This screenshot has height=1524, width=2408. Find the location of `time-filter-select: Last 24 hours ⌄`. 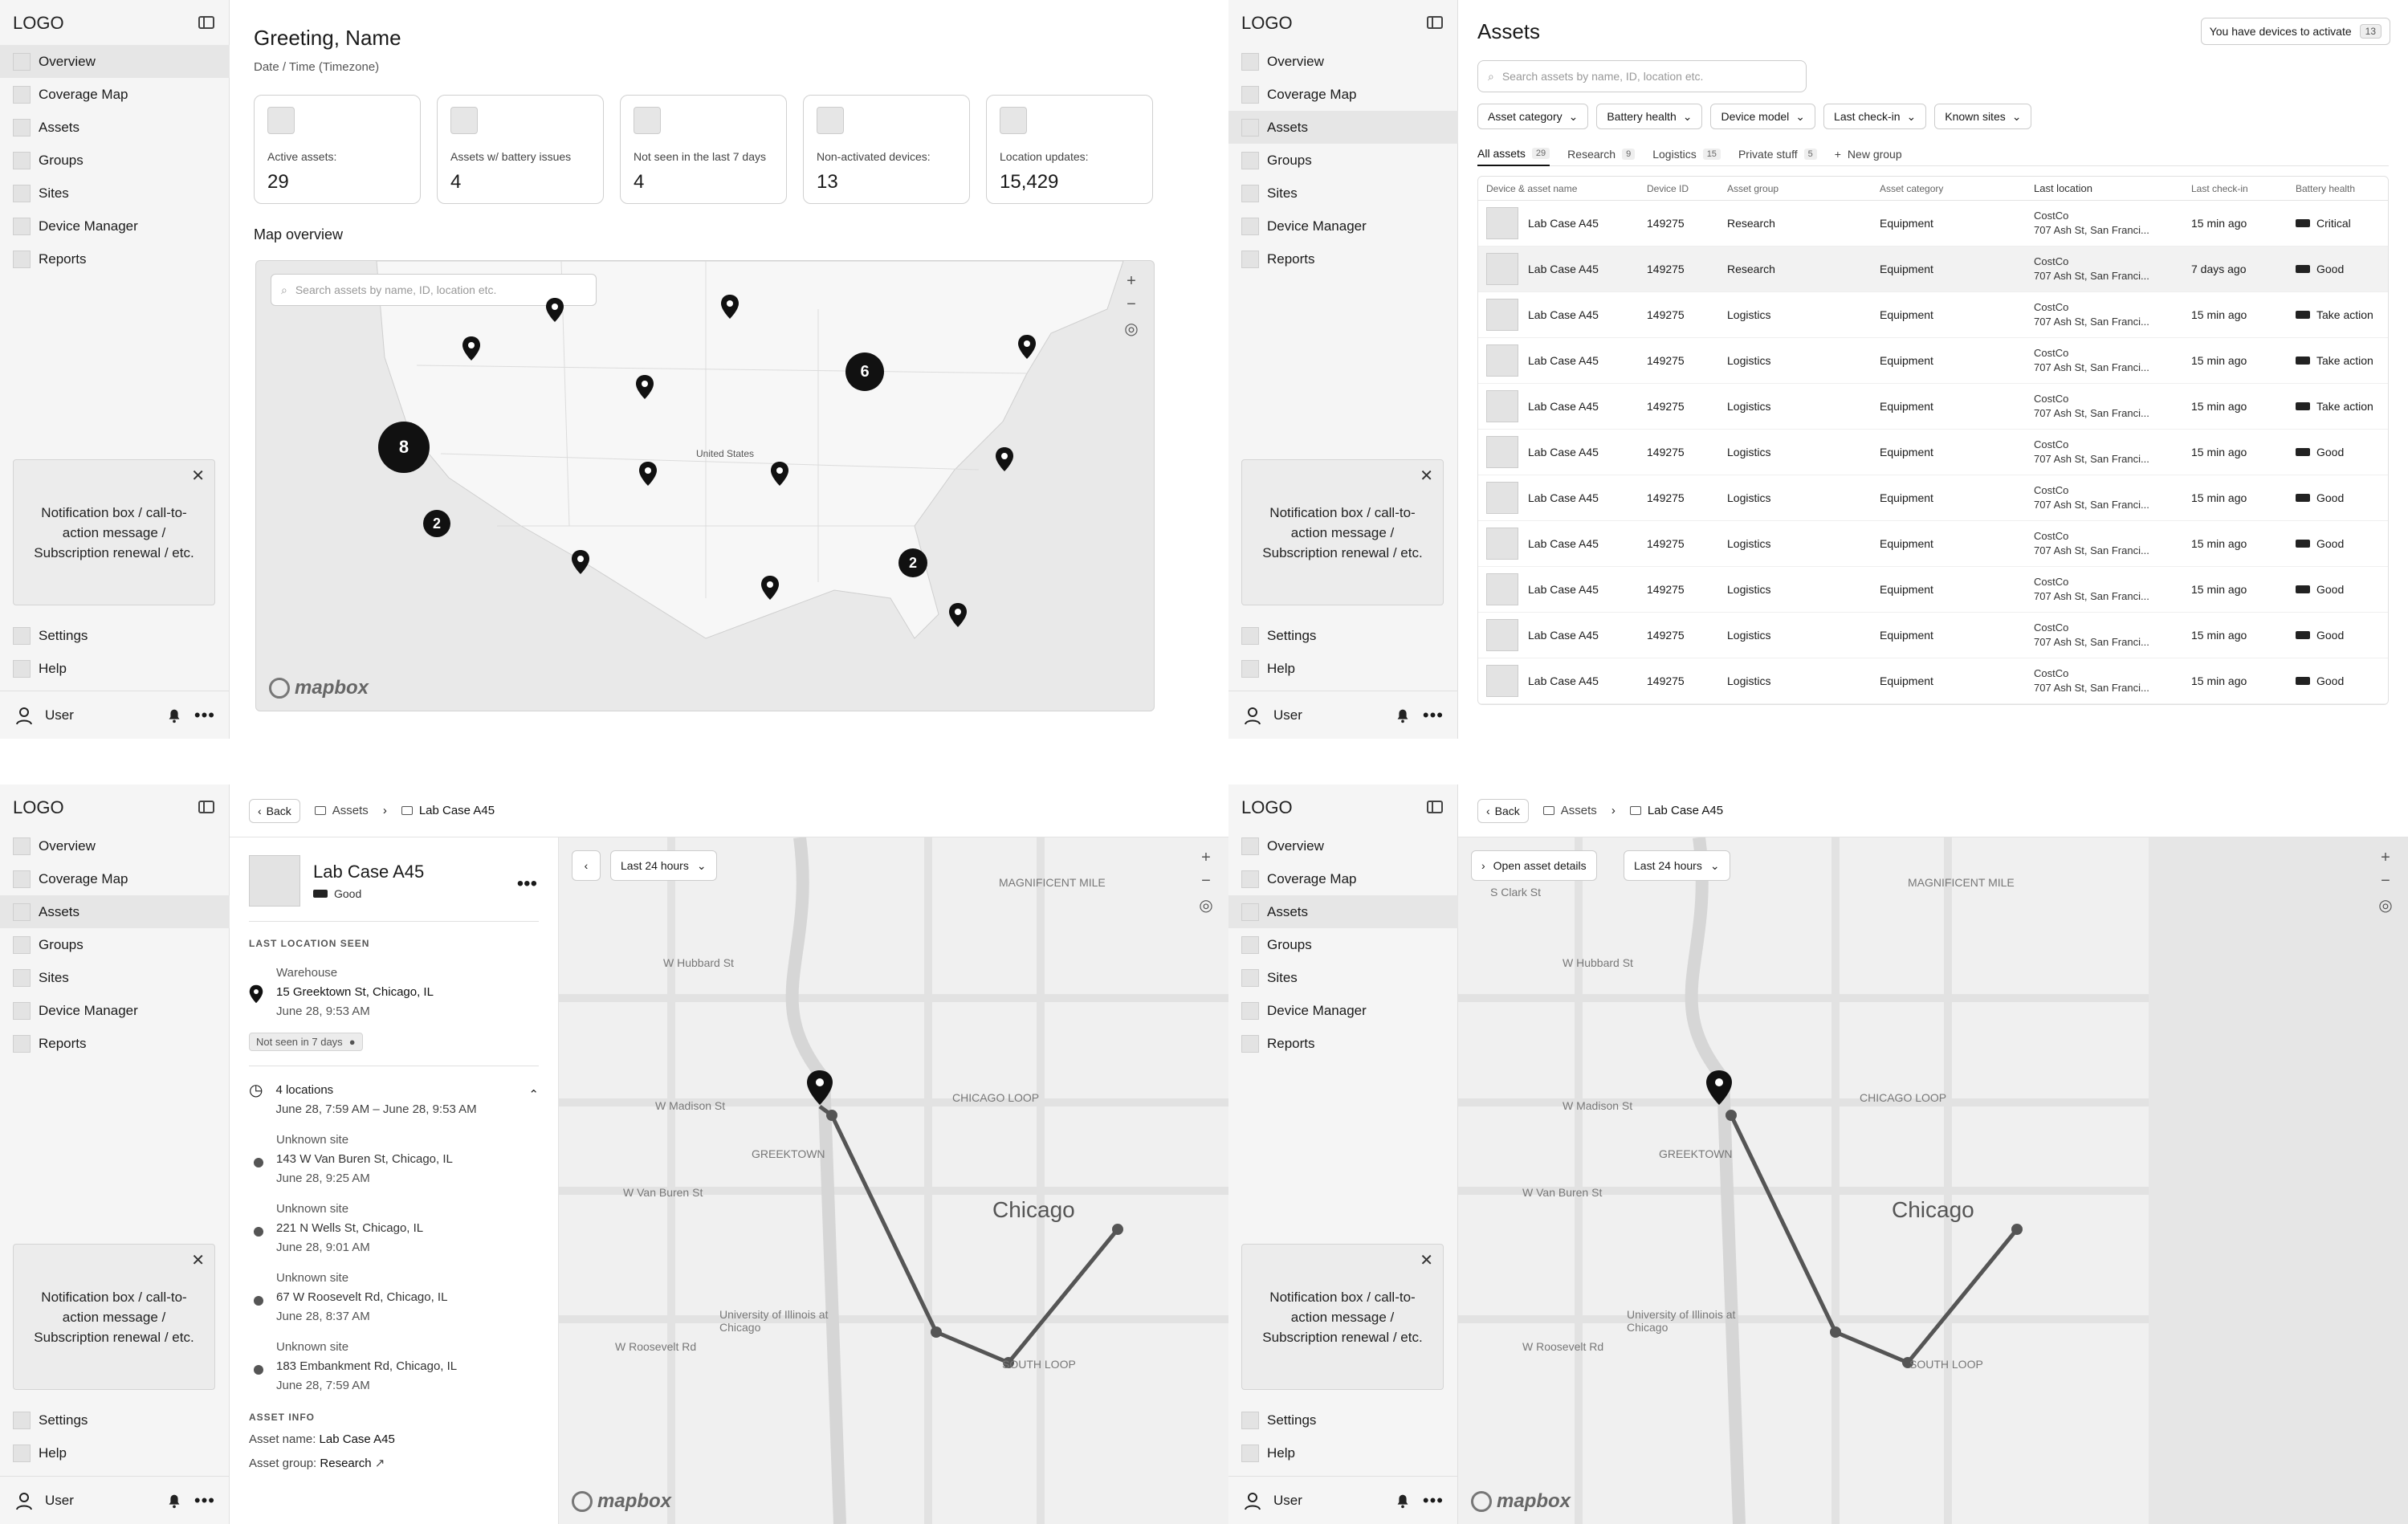

time-filter-select: Last 24 hours ⌄ is located at coordinates (663, 865).